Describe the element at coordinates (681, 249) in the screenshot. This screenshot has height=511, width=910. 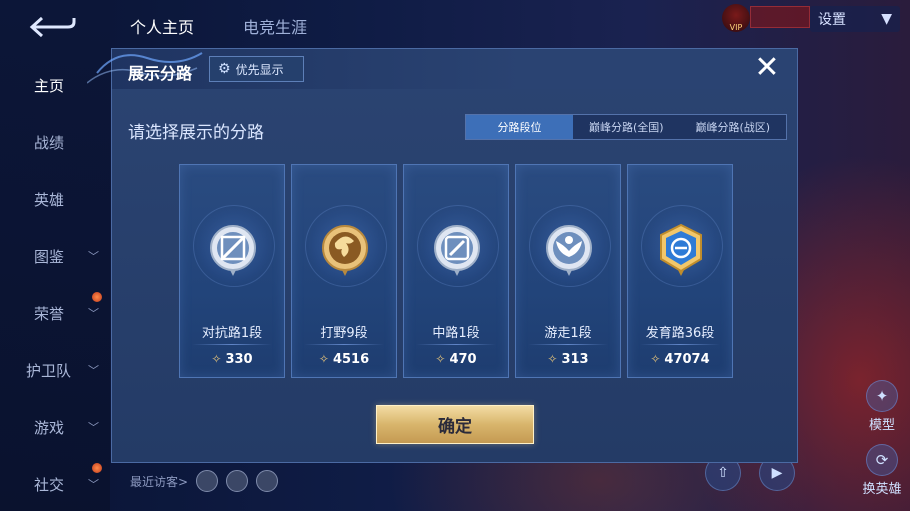
I see `farm-lane-badge-icon` at that location.